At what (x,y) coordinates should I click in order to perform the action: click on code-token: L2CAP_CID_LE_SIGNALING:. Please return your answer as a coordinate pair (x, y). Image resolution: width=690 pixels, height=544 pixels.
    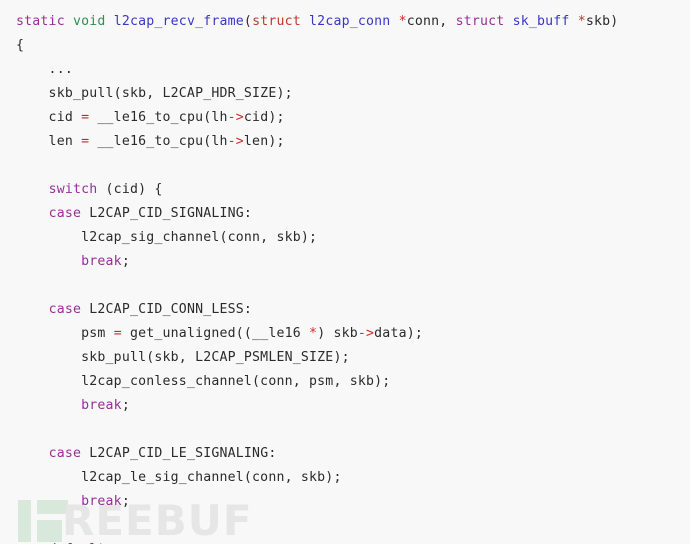
    Looking at the image, I should click on (179, 453).